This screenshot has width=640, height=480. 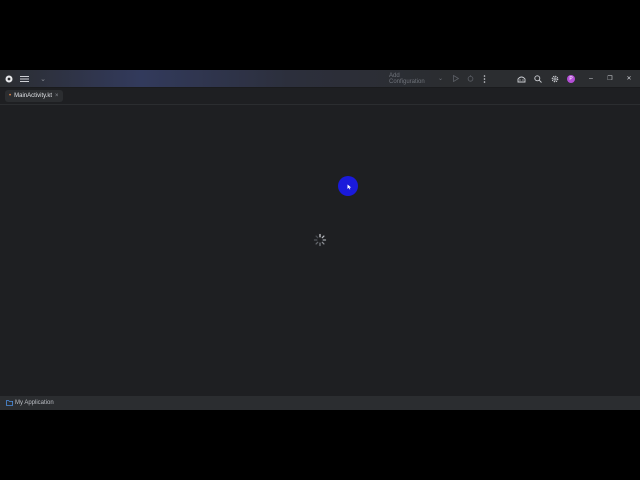 What do you see at coordinates (470, 78) in the screenshot?
I see `debug-icon` at bounding box center [470, 78].